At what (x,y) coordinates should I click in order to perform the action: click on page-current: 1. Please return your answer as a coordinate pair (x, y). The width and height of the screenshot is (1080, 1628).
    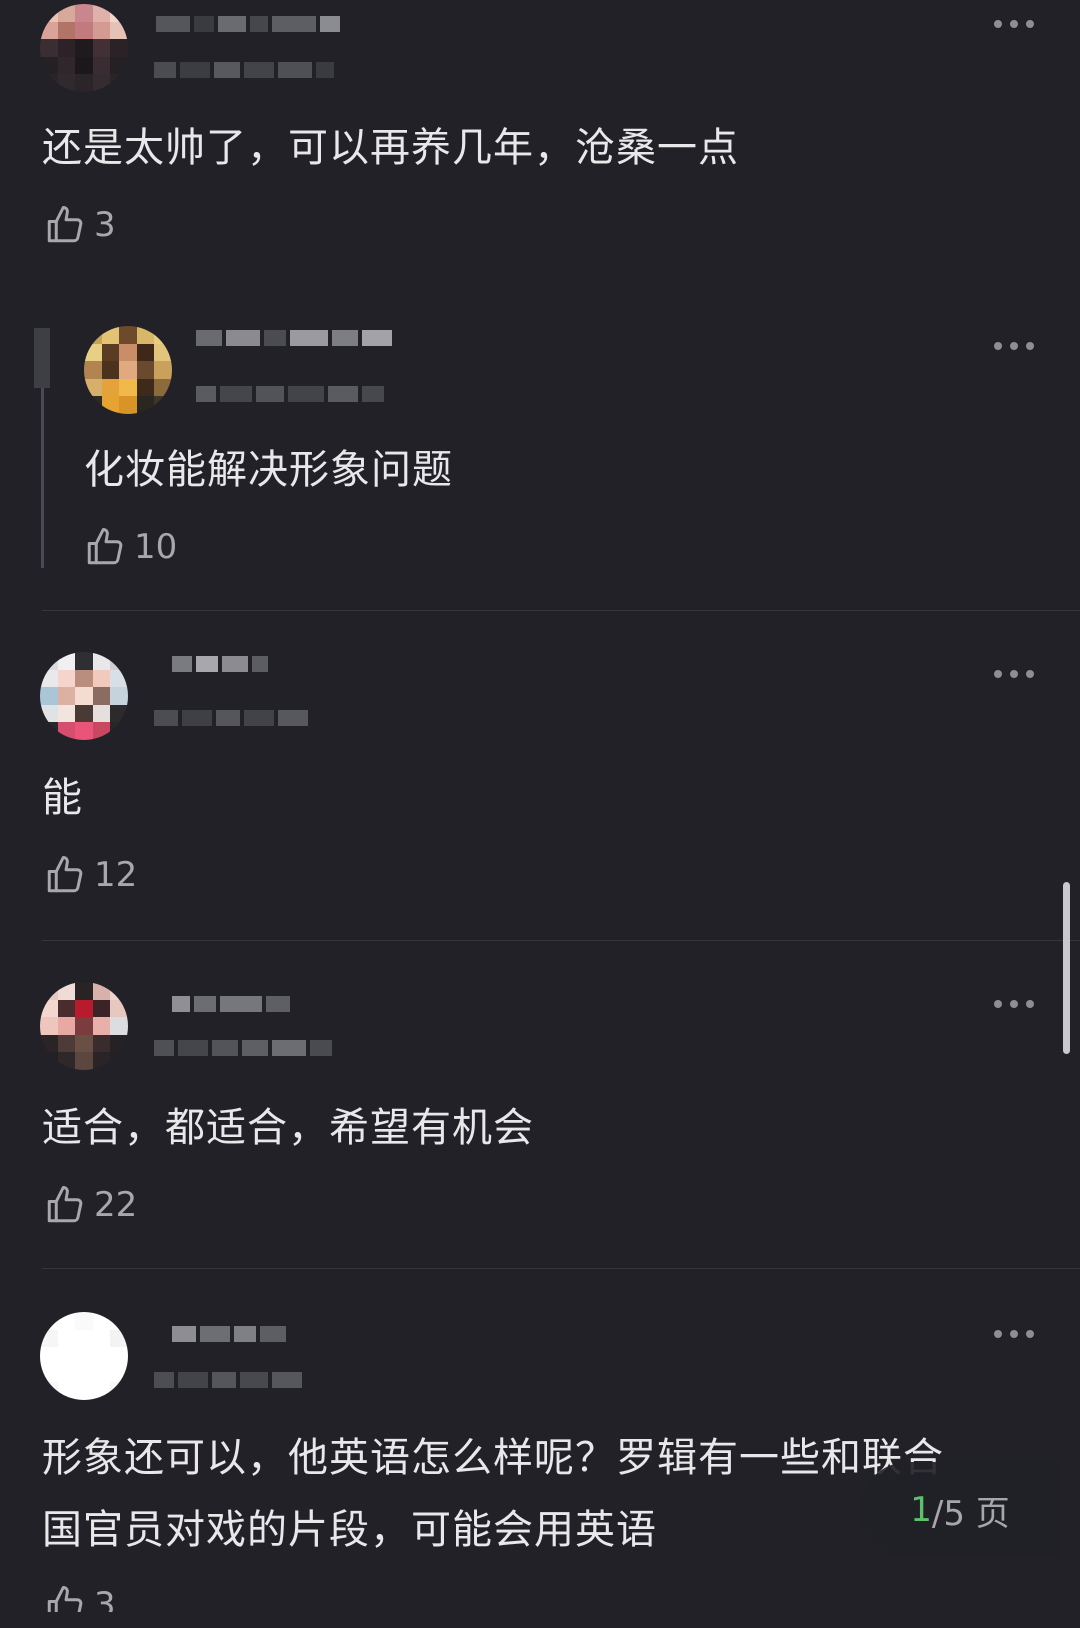
    Looking at the image, I should click on (921, 1510).